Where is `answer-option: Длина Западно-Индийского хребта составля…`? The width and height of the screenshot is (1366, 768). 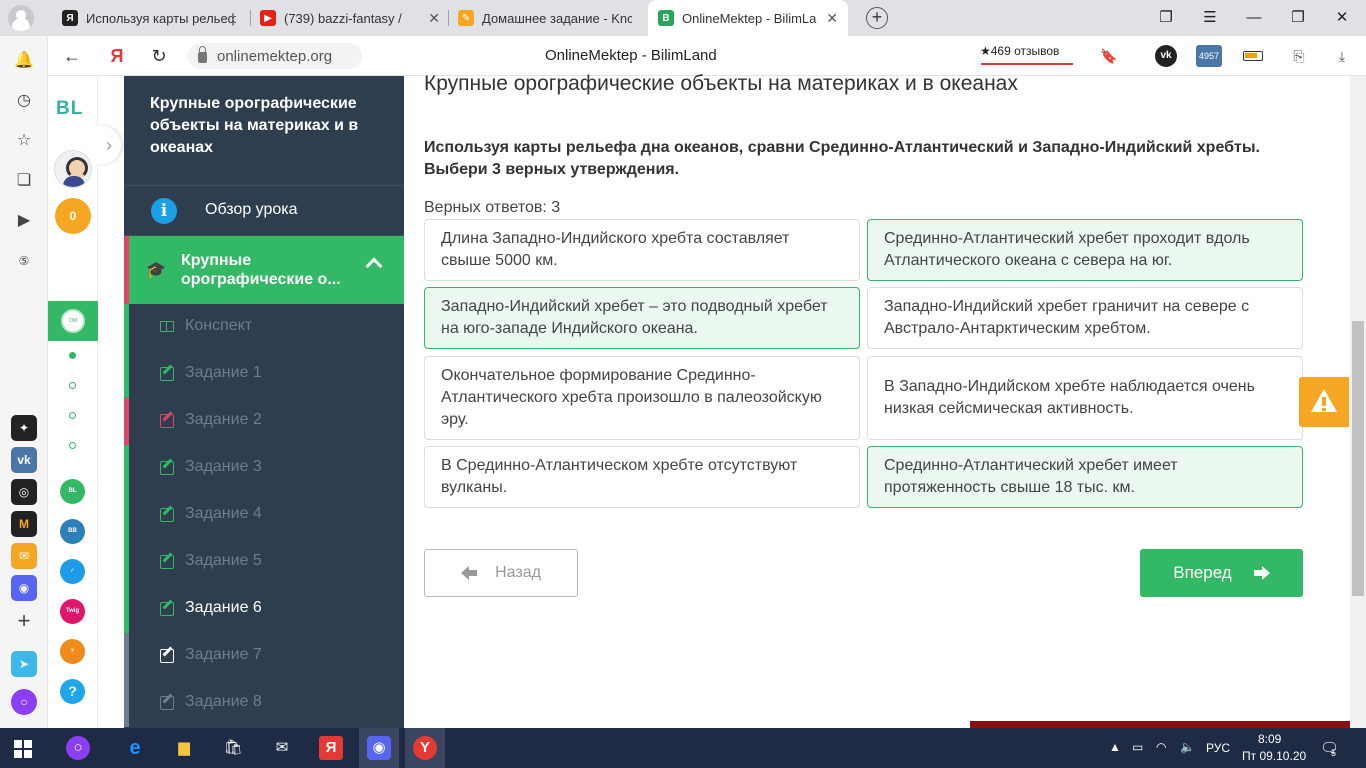 answer-option: Длина Западно-Индийского хребта составля… is located at coordinates (642, 250).